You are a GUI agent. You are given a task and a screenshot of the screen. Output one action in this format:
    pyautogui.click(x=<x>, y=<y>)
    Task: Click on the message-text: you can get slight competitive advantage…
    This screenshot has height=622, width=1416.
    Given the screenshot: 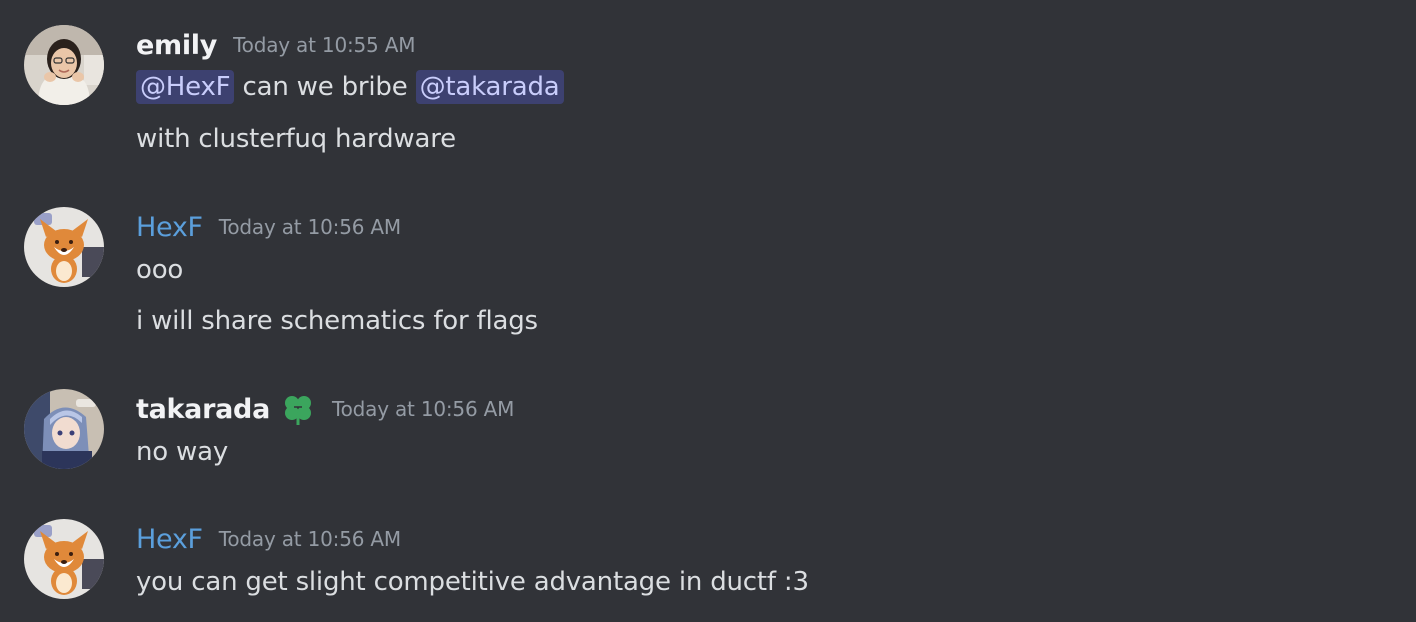 What is the action you would take?
    pyautogui.click(x=472, y=582)
    